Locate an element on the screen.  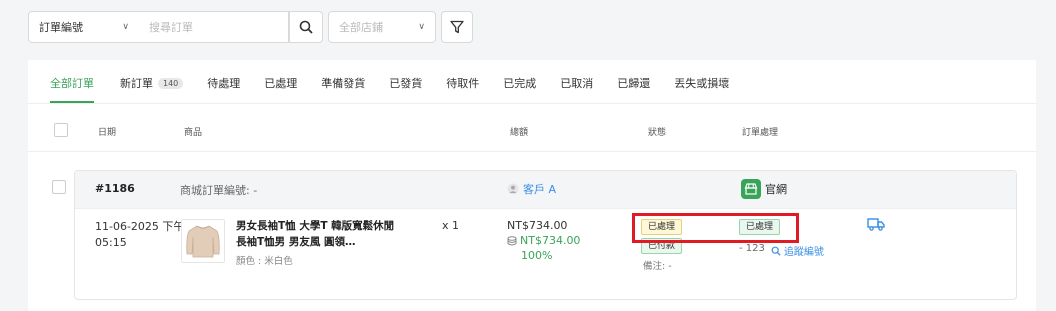
sales-channel: 官網 is located at coordinates (764, 189).